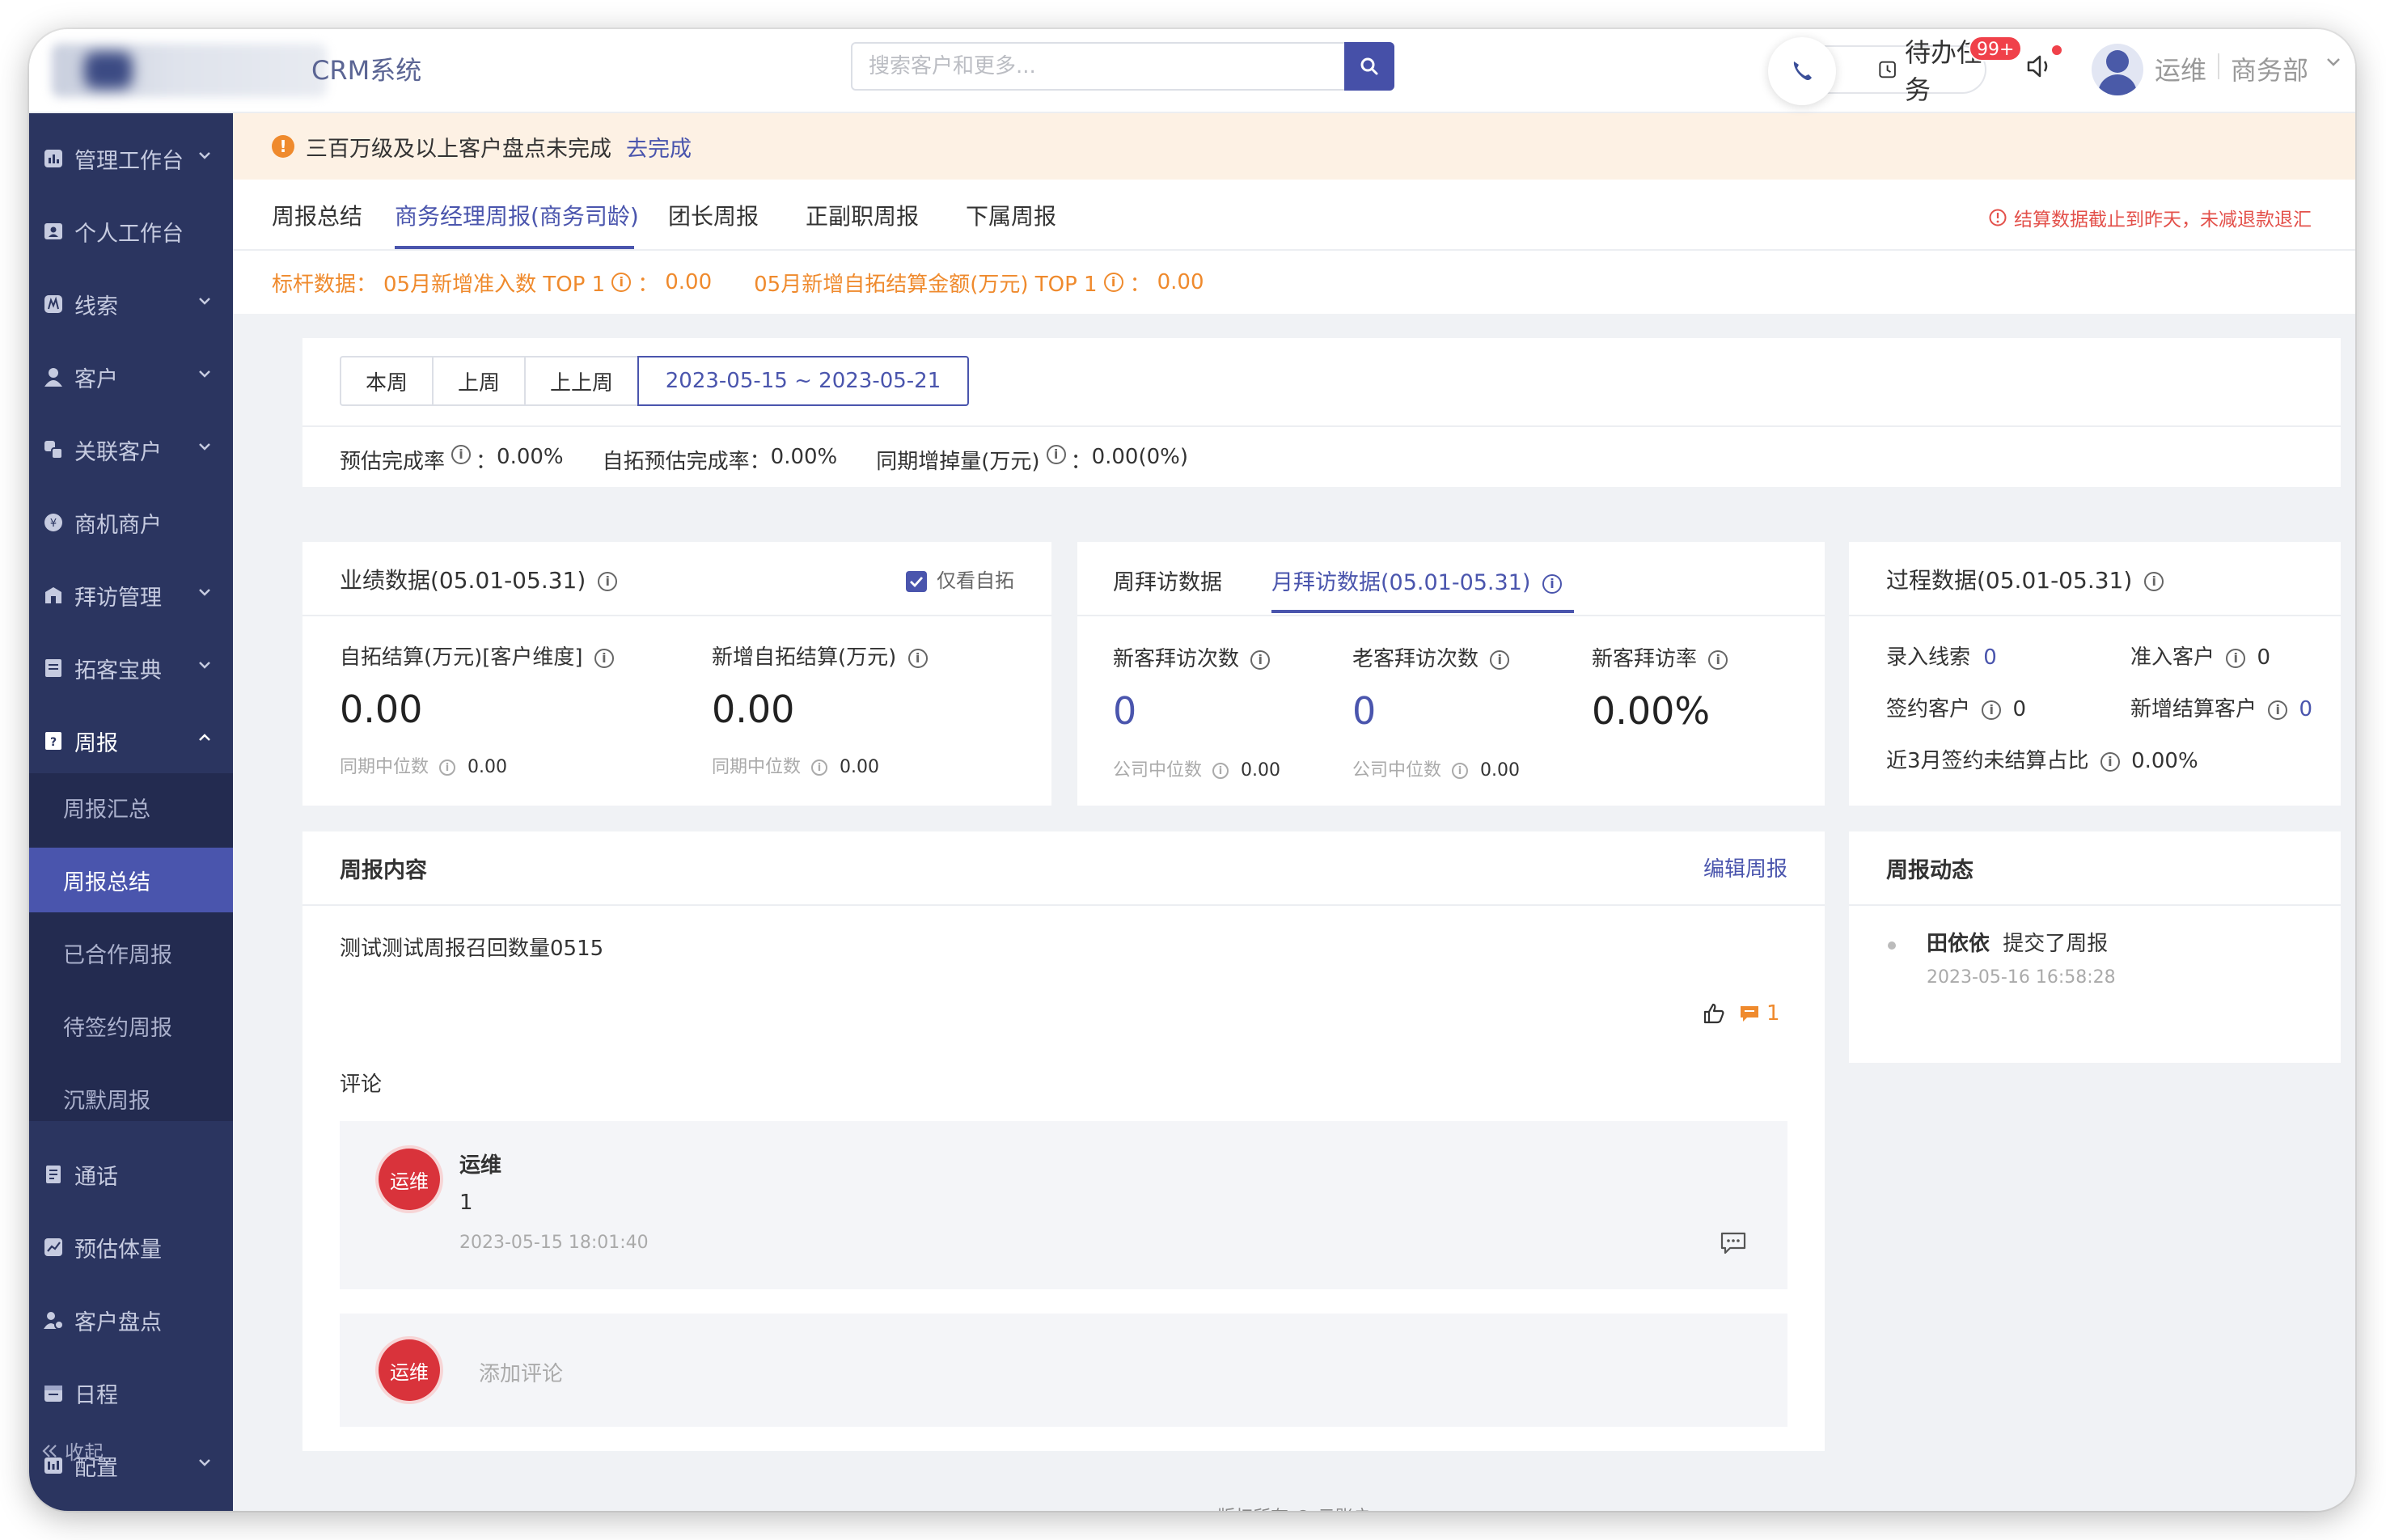 This screenshot has width=2386, height=1540. Describe the element at coordinates (131, 1025) in the screenshot. I see `sidebar-subitem: 待签约周报` at that location.